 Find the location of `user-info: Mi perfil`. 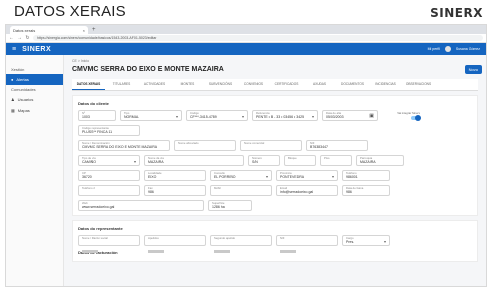

user-info: Mi perfil is located at coordinates (434, 49).